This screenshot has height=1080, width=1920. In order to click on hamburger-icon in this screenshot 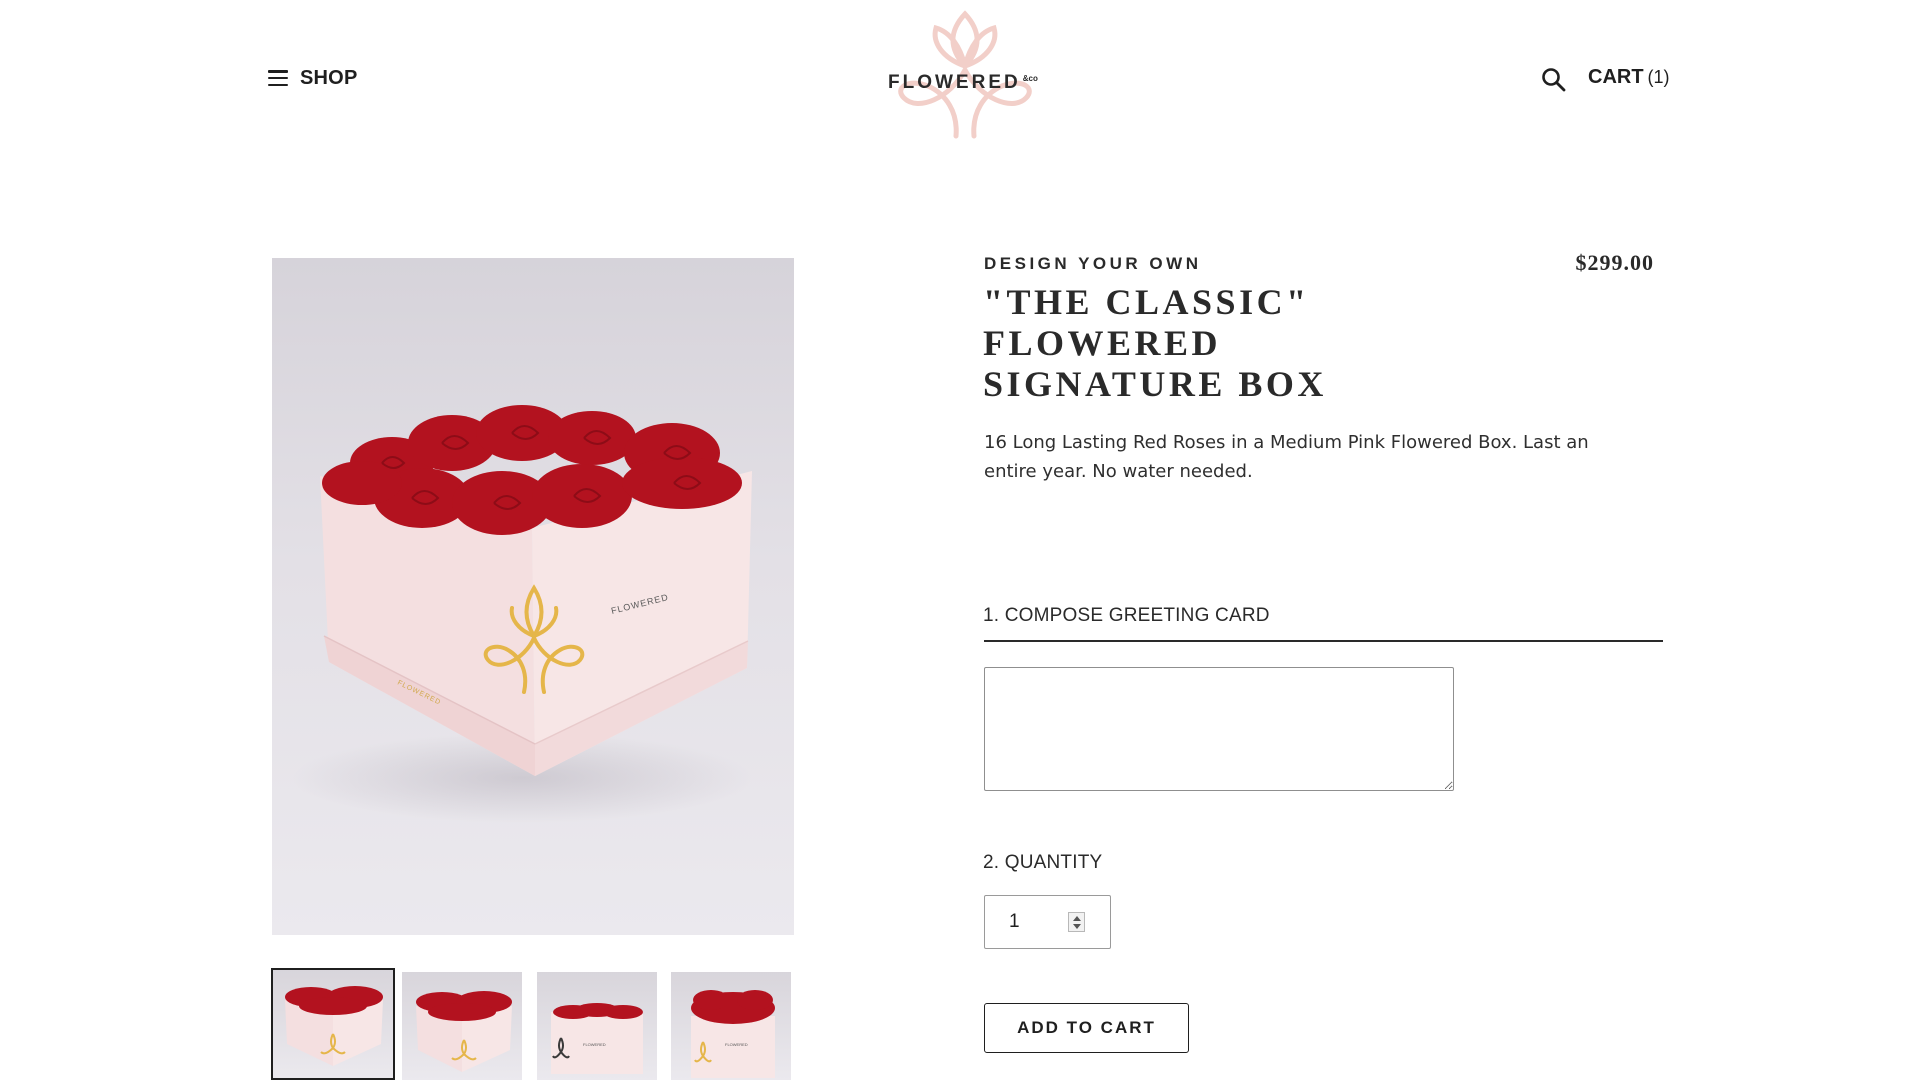, I will do `click(278, 78)`.